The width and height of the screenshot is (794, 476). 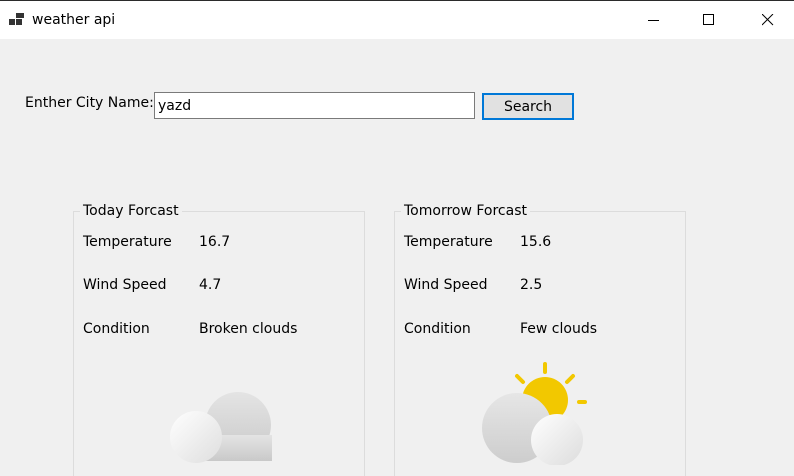 I want to click on close-icon, so click(x=768, y=20).